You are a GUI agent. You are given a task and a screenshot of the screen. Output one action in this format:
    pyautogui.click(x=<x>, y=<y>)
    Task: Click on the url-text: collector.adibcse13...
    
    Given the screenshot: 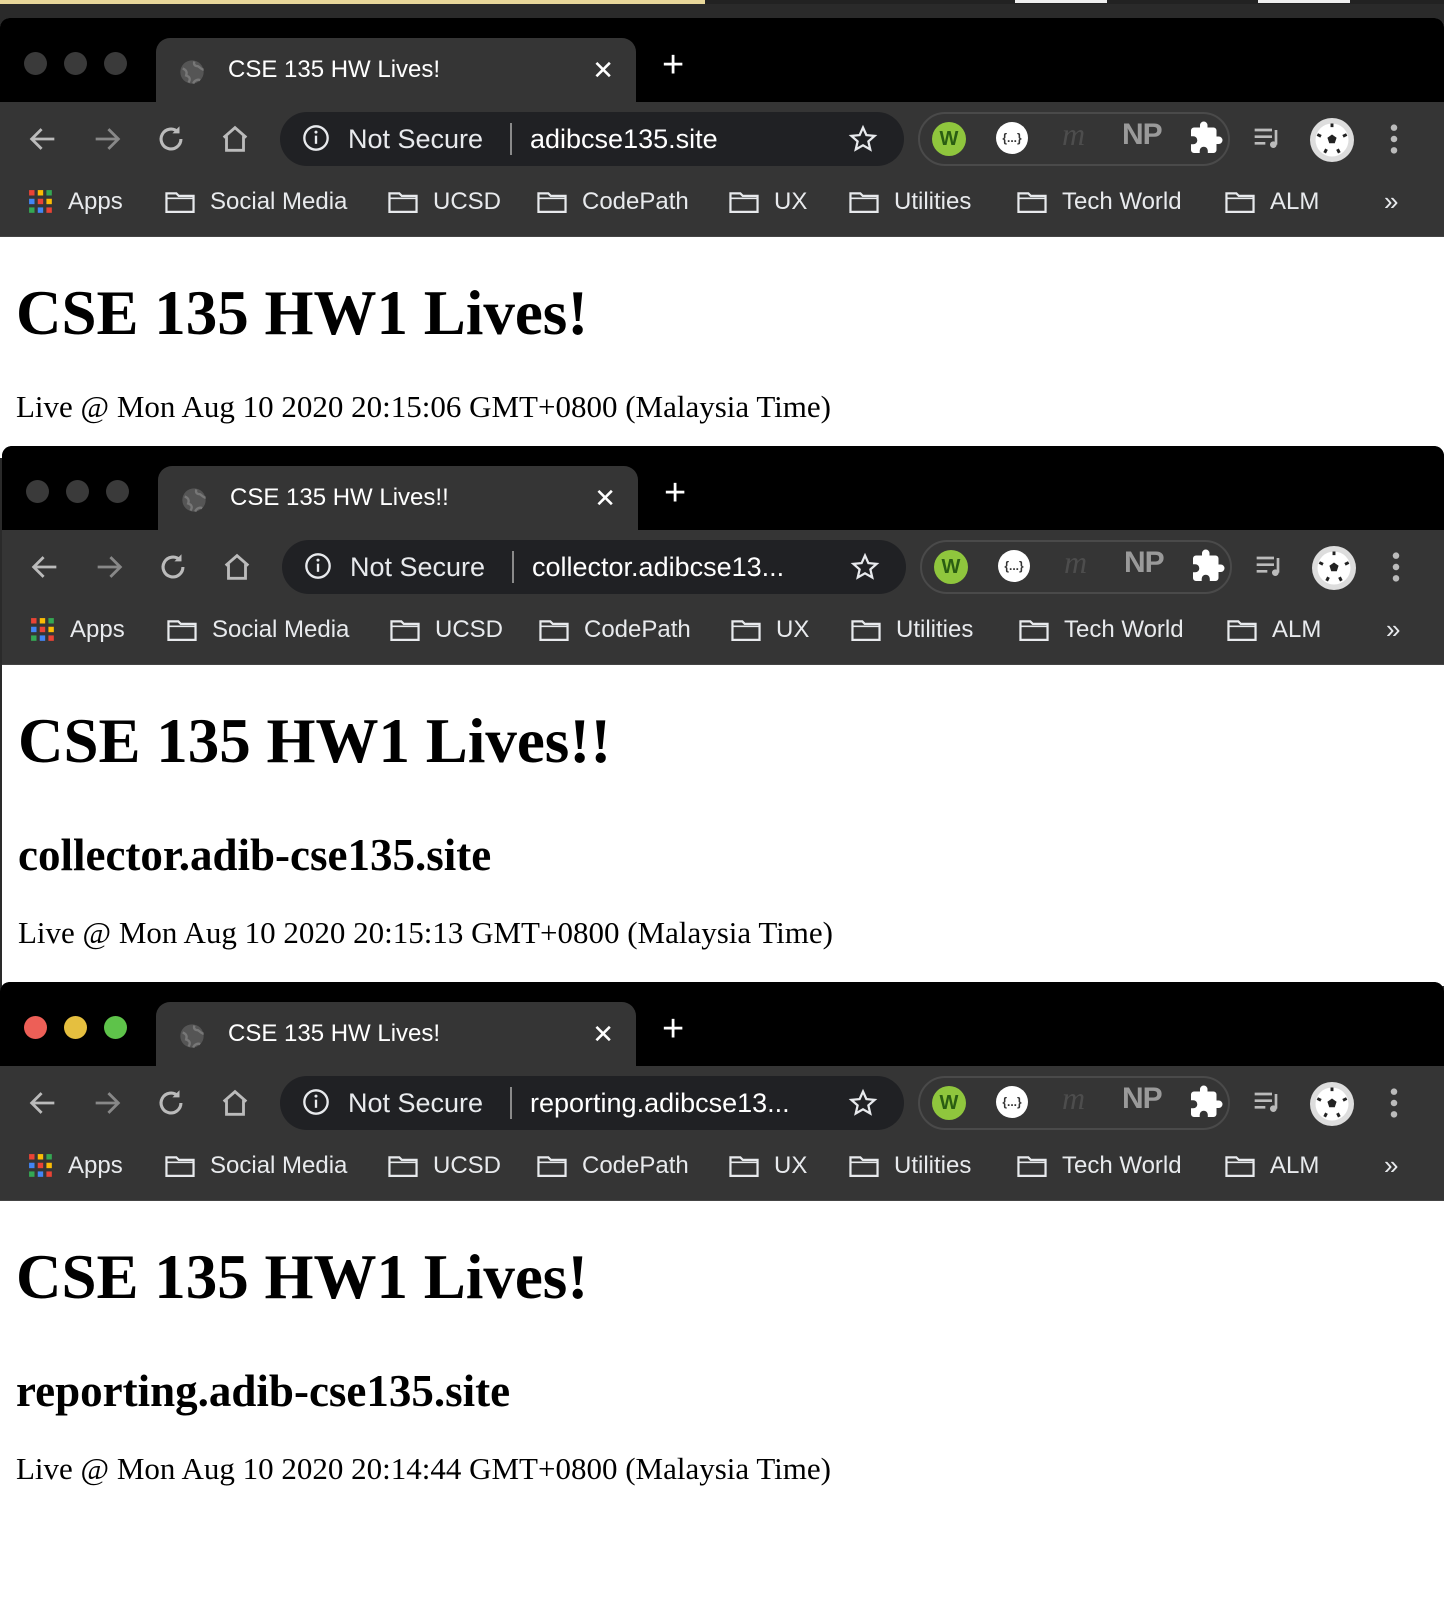 What is the action you would take?
    pyautogui.click(x=658, y=567)
    